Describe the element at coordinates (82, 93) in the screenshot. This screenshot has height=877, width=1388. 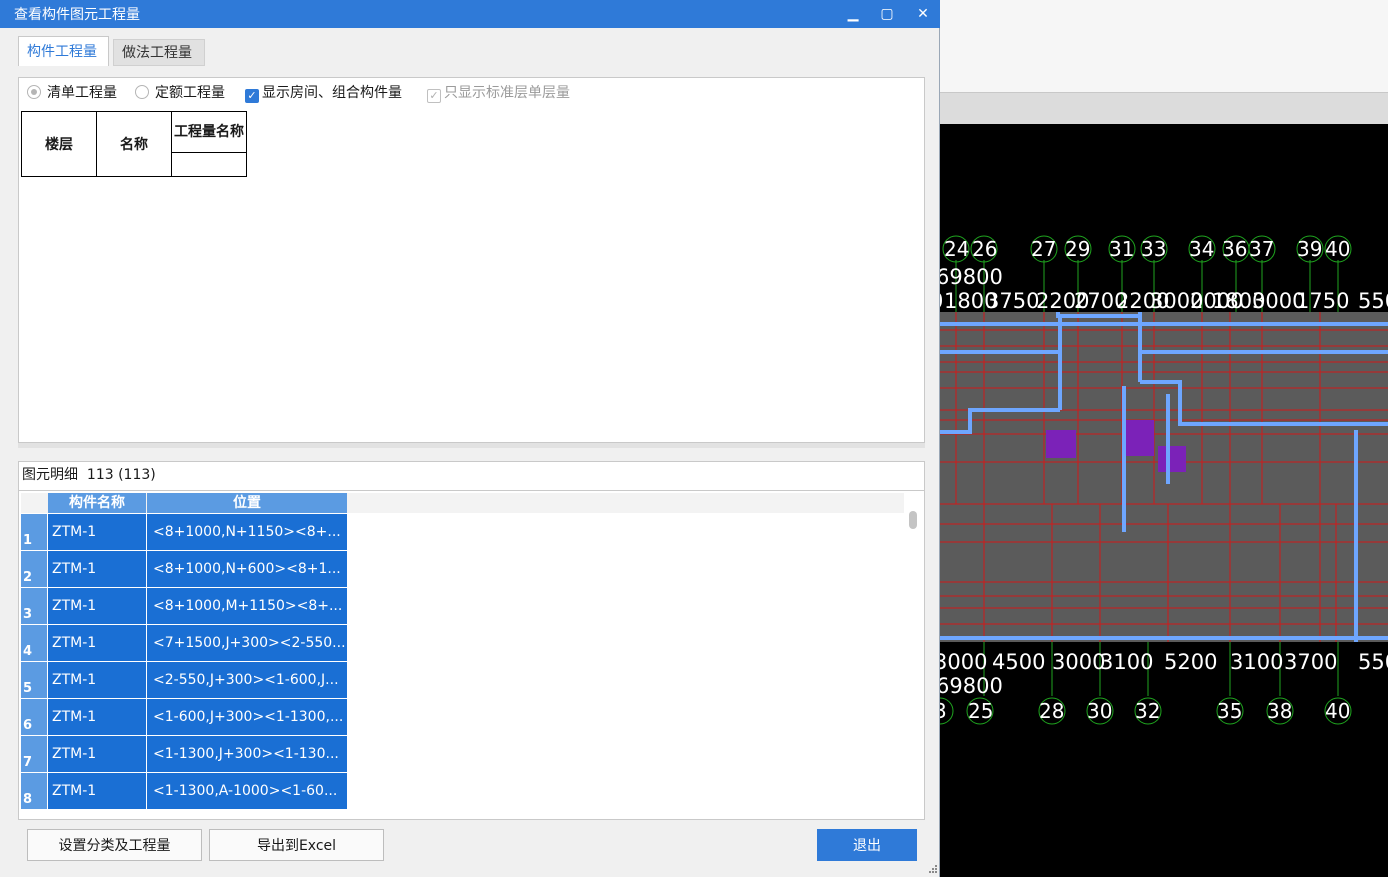
I see `radio-qingdan-label: 清单工程量` at that location.